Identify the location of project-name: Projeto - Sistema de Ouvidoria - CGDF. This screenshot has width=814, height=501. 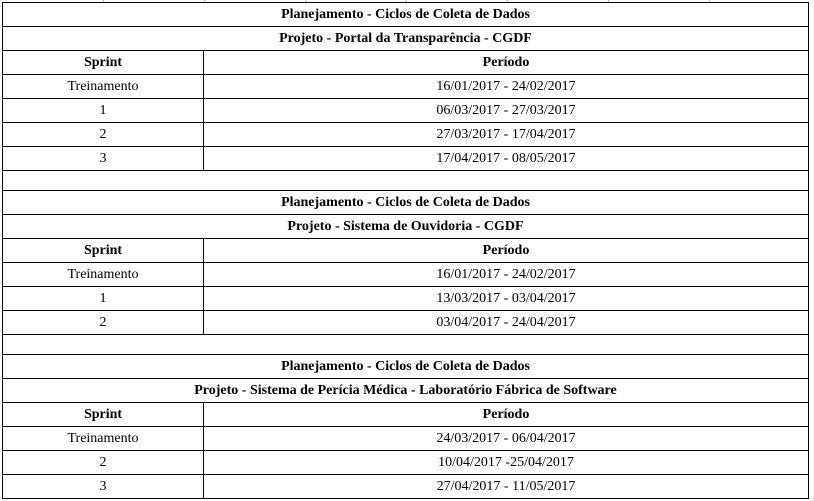
(405, 226).